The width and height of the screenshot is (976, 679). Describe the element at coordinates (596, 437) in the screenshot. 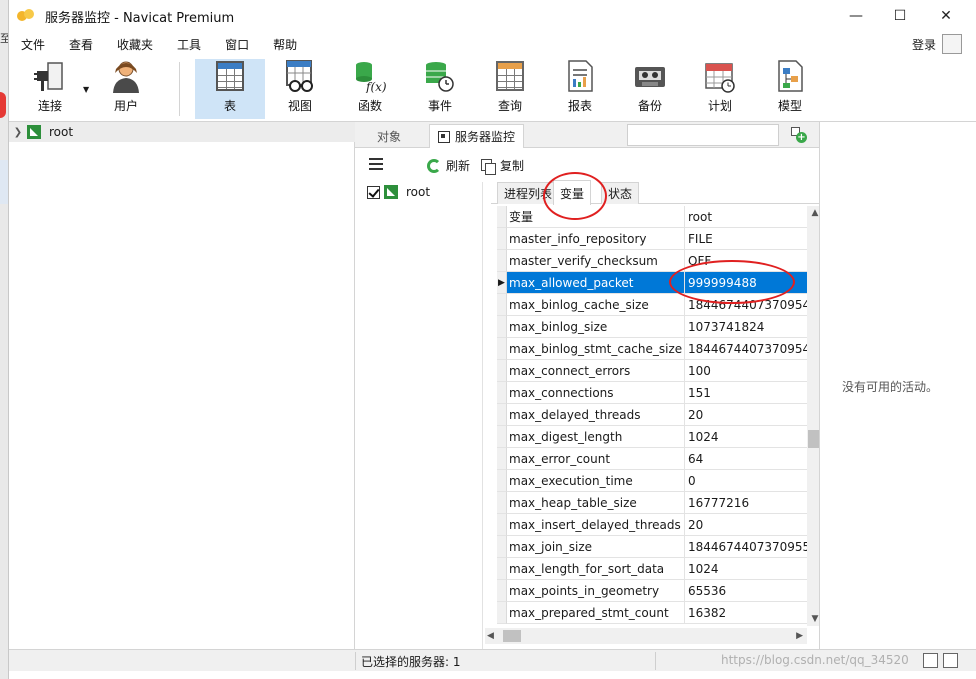

I see `variable-name-cell: max_digest_length` at that location.